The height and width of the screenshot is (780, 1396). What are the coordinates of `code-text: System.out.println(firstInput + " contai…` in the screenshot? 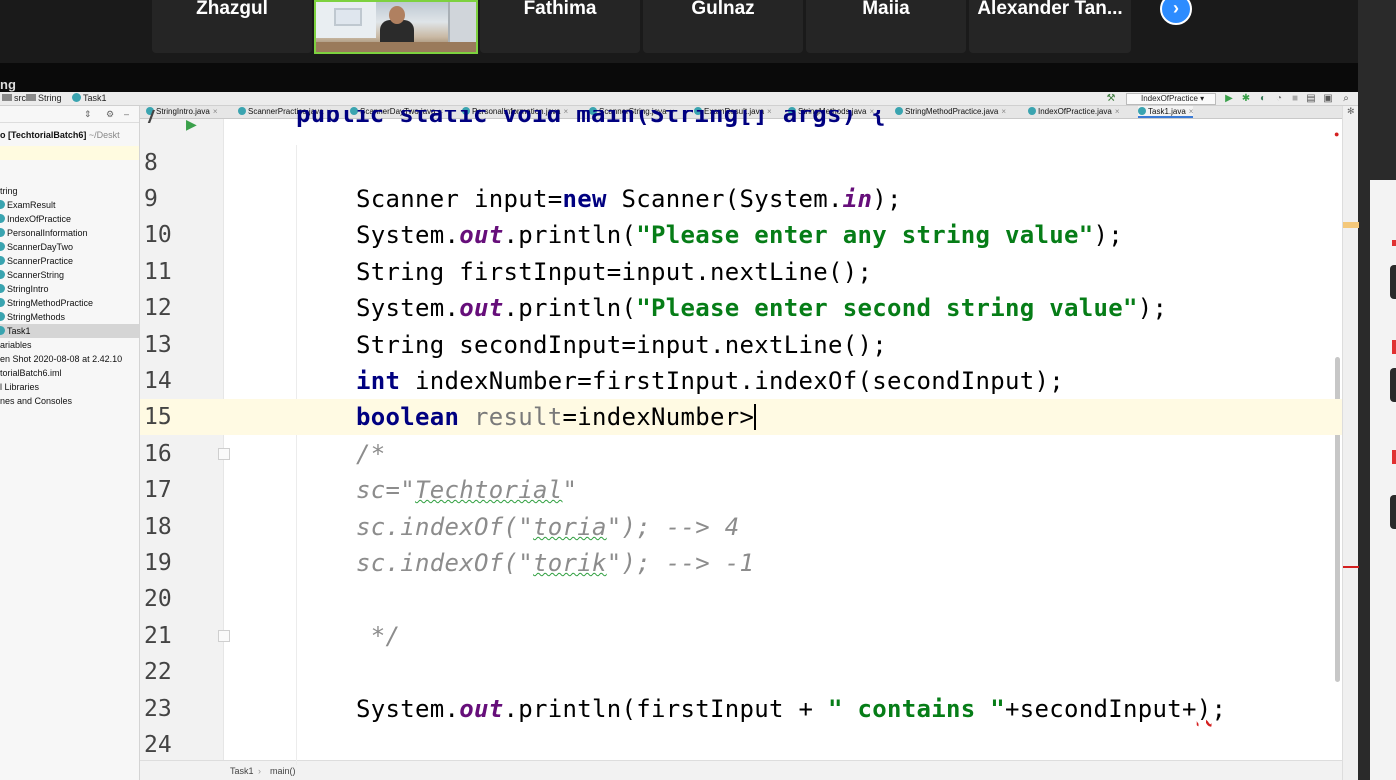 It's located at (791, 709).